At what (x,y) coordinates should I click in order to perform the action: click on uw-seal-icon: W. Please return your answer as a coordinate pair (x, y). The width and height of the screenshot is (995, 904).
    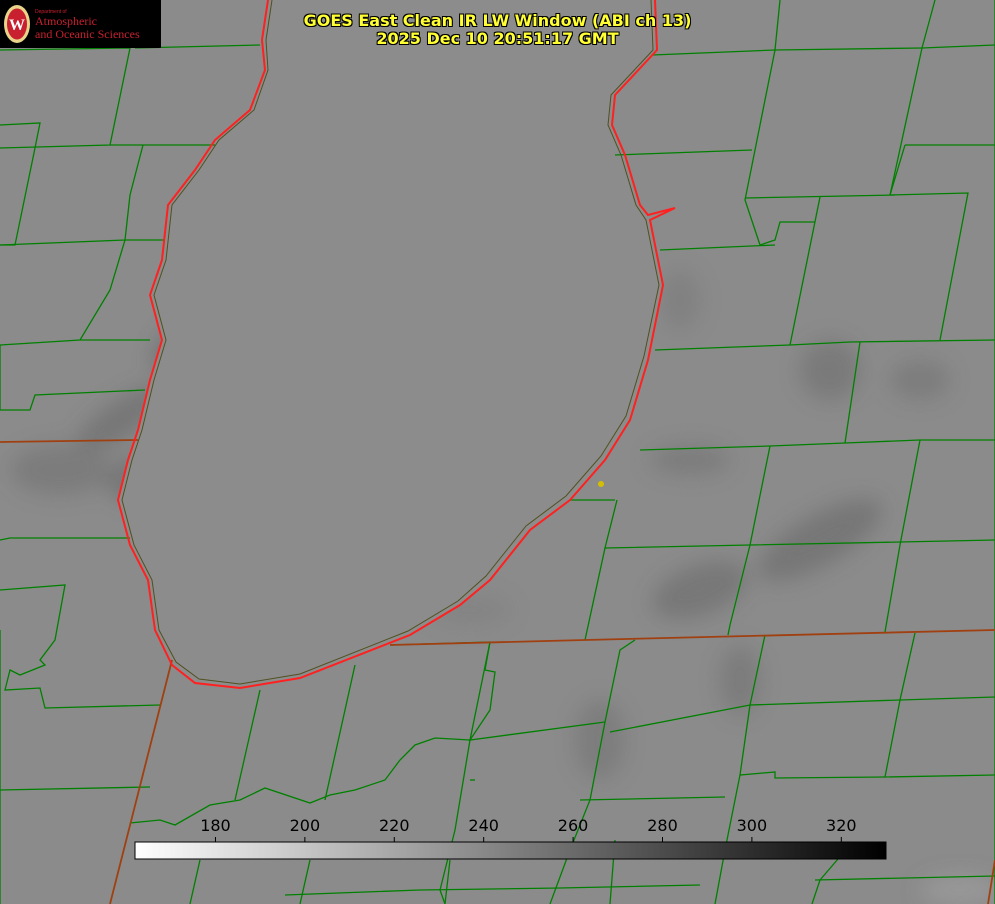
    Looking at the image, I should click on (17, 24).